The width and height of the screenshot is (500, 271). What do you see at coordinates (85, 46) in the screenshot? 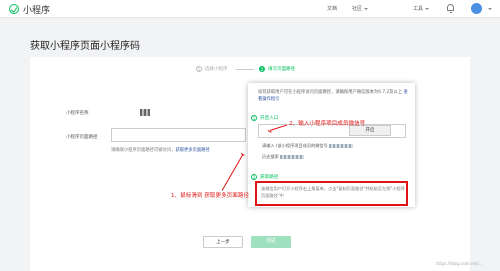
I see `page-title: 获取小程序页面小程序码` at bounding box center [85, 46].